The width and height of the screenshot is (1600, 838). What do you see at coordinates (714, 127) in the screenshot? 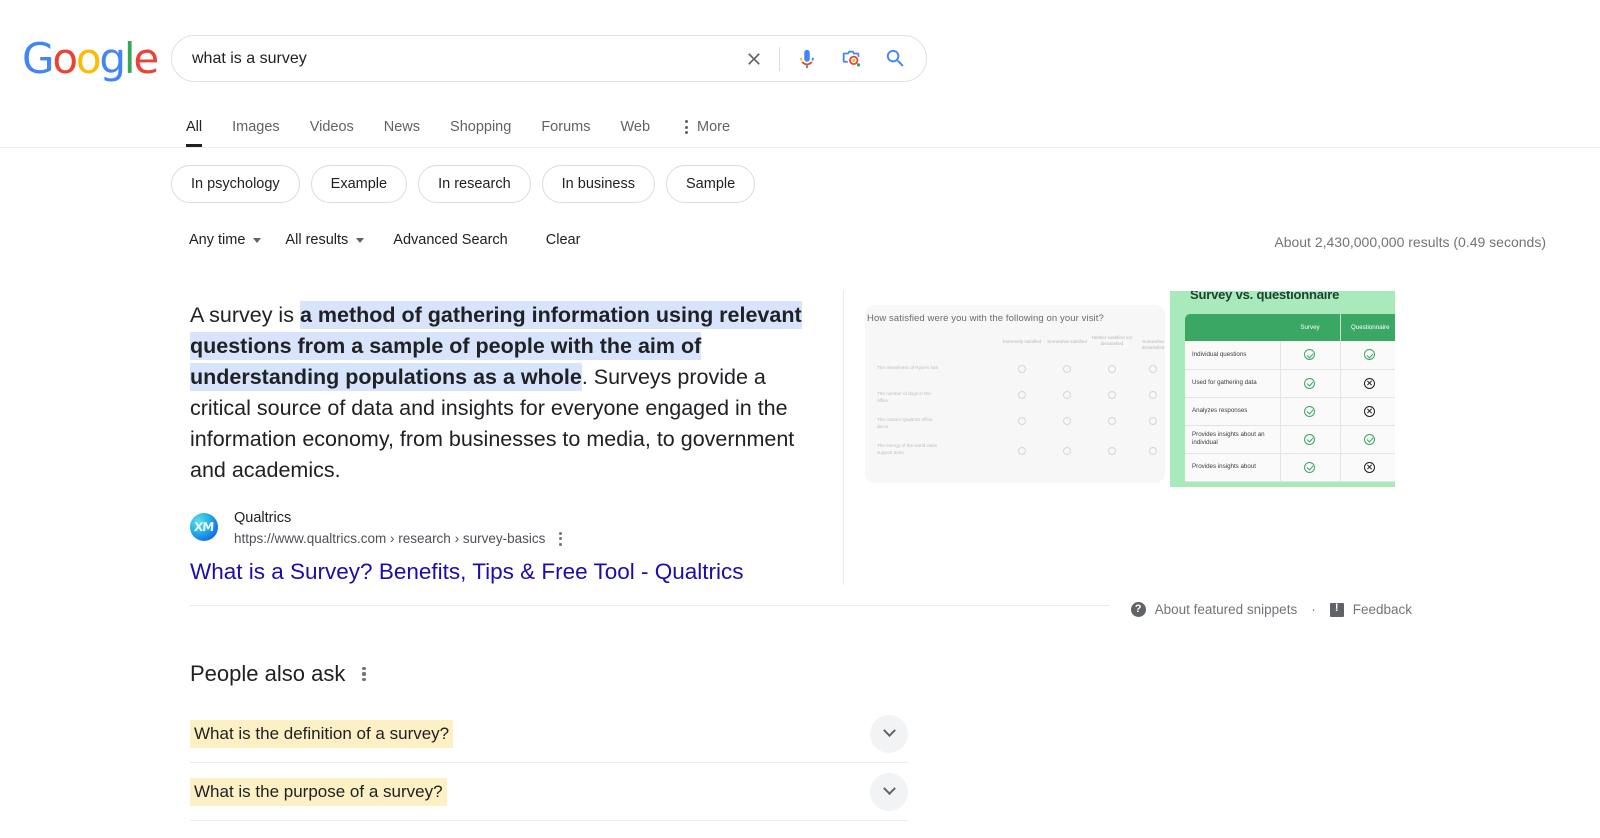
I see `tab-more-label: More` at bounding box center [714, 127].